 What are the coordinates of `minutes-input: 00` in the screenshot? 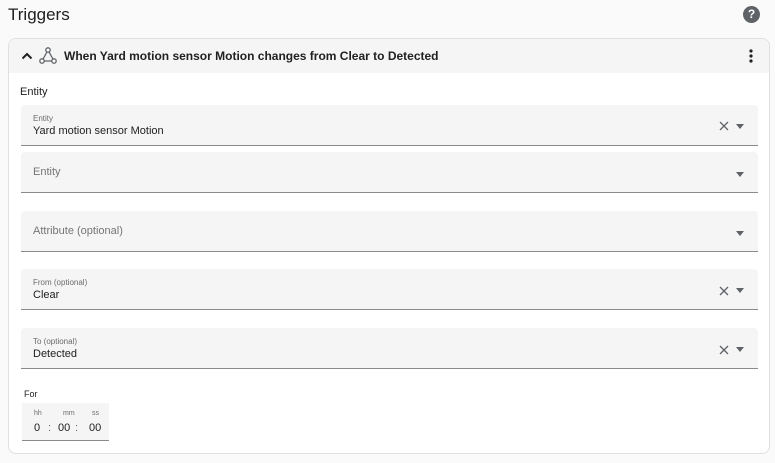 It's located at (64, 428).